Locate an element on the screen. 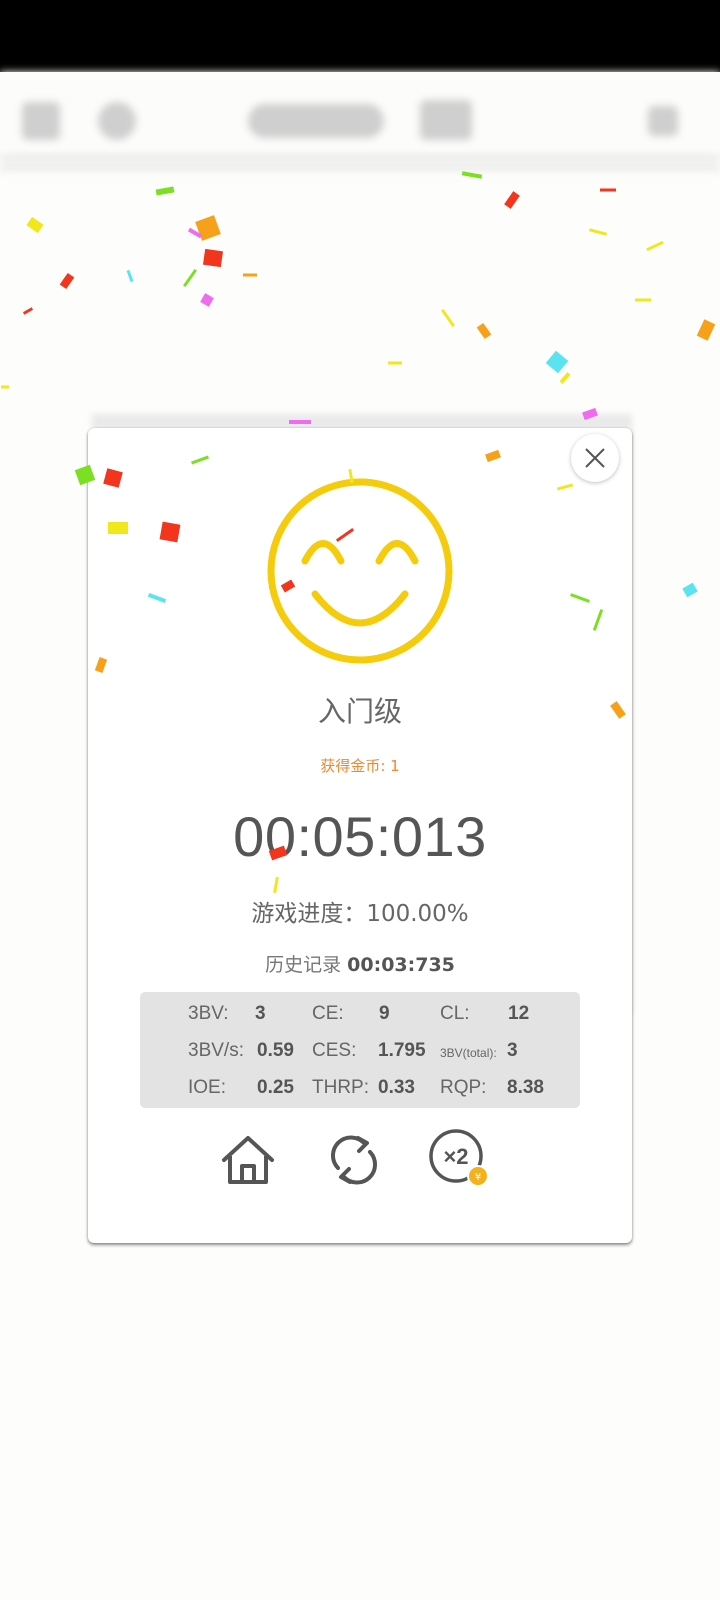  home-icon is located at coordinates (248, 1160).